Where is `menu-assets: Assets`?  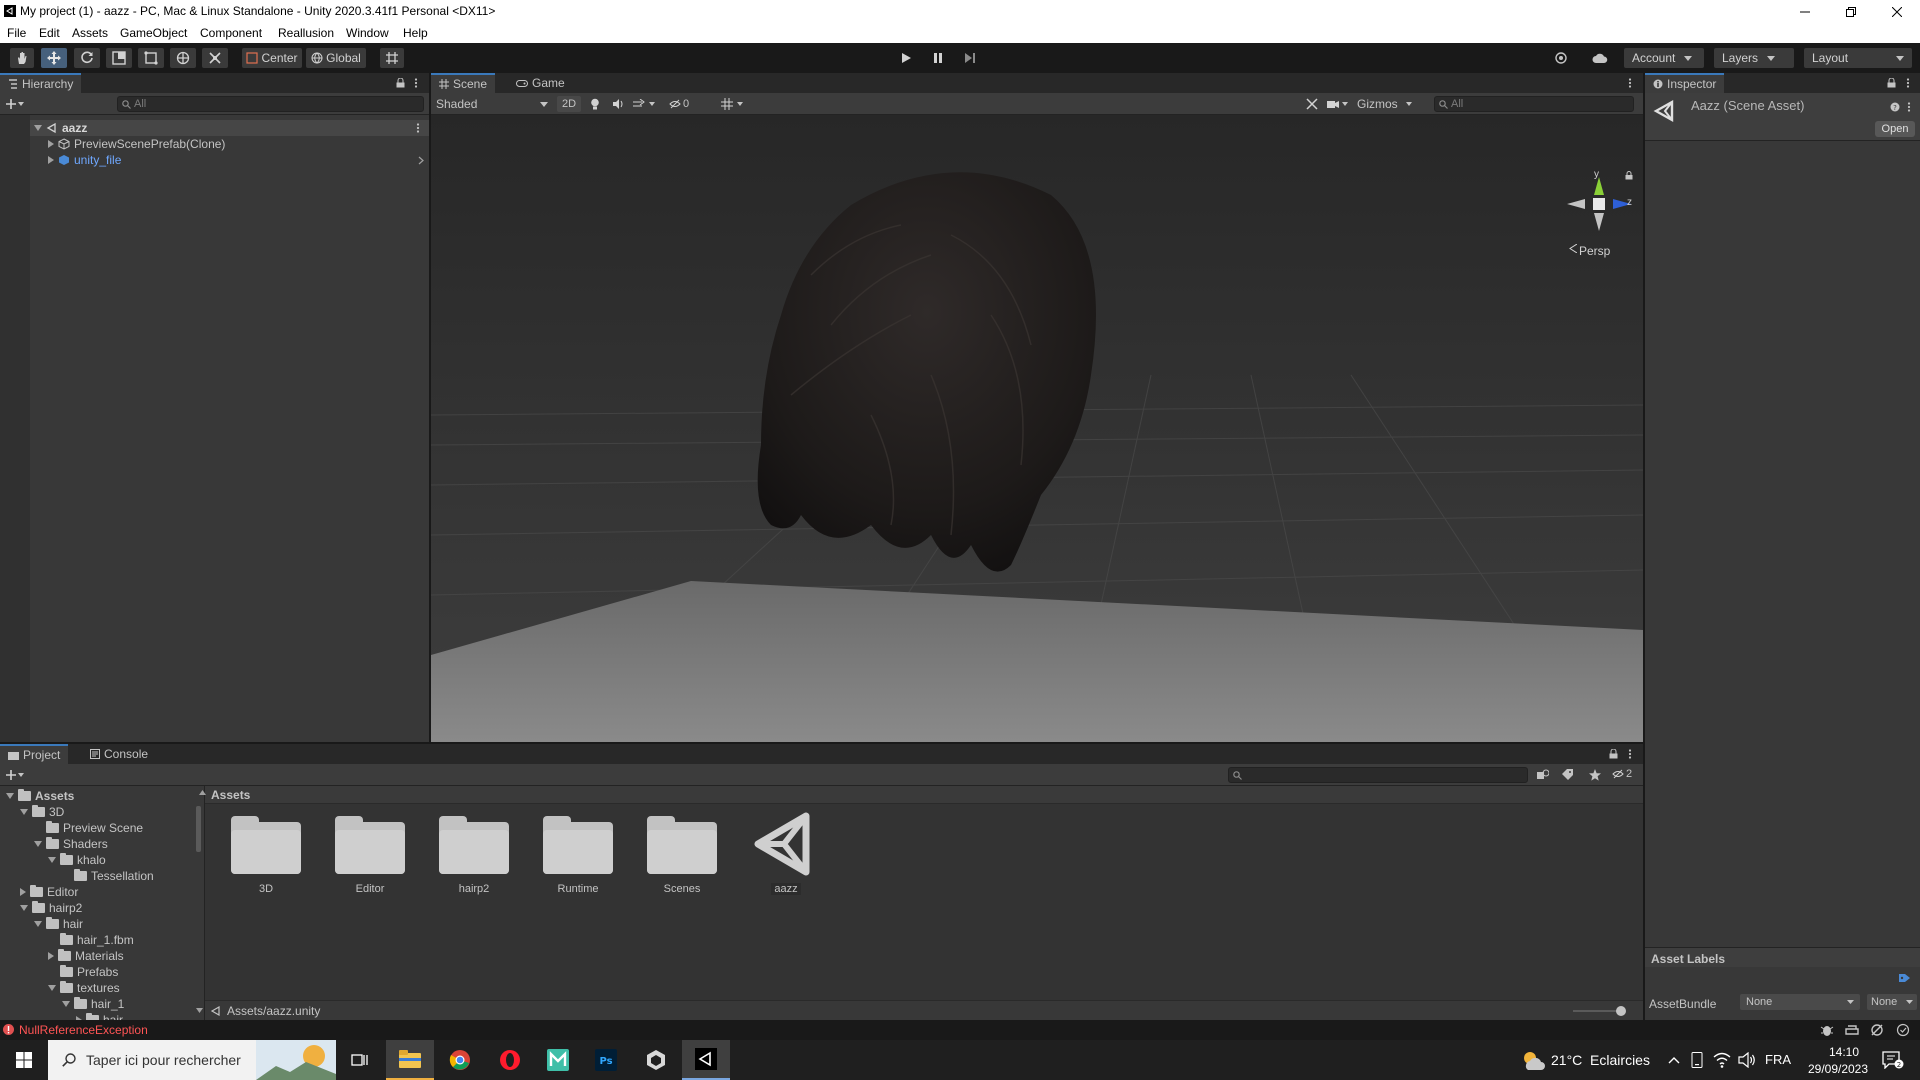
menu-assets: Assets is located at coordinates (90, 33).